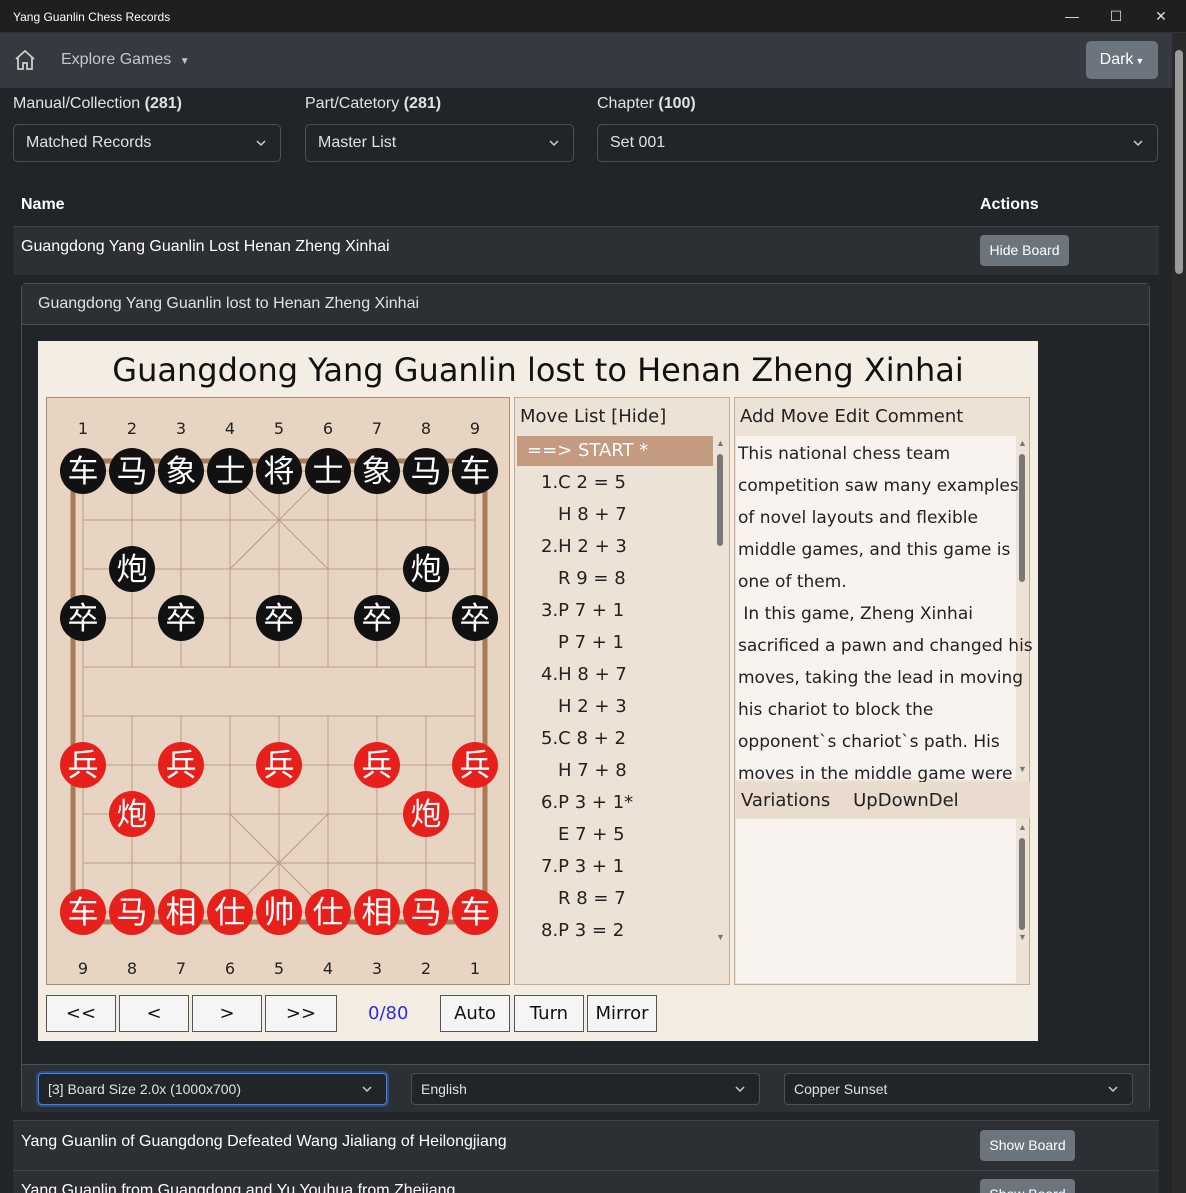 This screenshot has width=1186, height=1193. Describe the element at coordinates (876, 901) in the screenshot. I see `variations-box` at that location.